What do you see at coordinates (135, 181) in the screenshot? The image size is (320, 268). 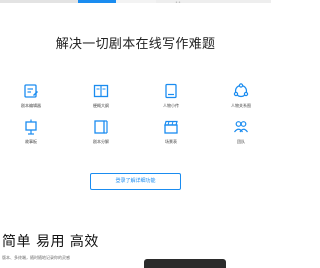 I see `login-learn-more-button: 登录了解详细功能` at bounding box center [135, 181].